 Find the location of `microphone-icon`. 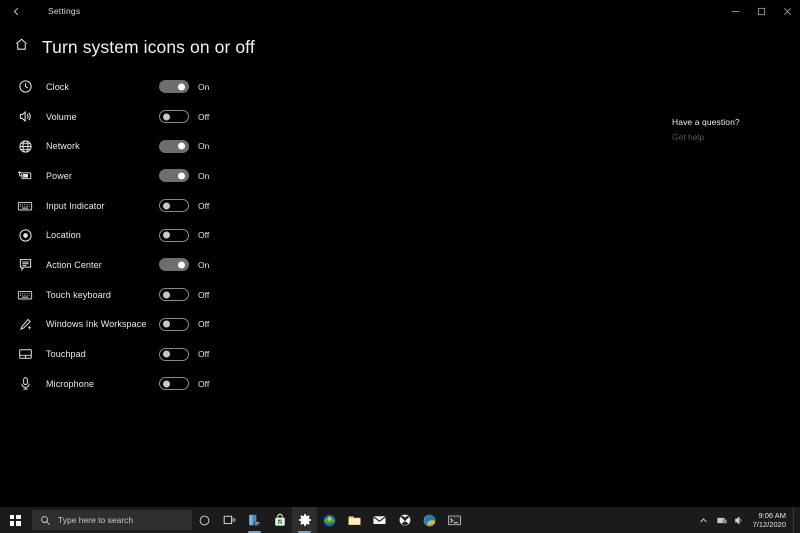

microphone-icon is located at coordinates (25, 384).